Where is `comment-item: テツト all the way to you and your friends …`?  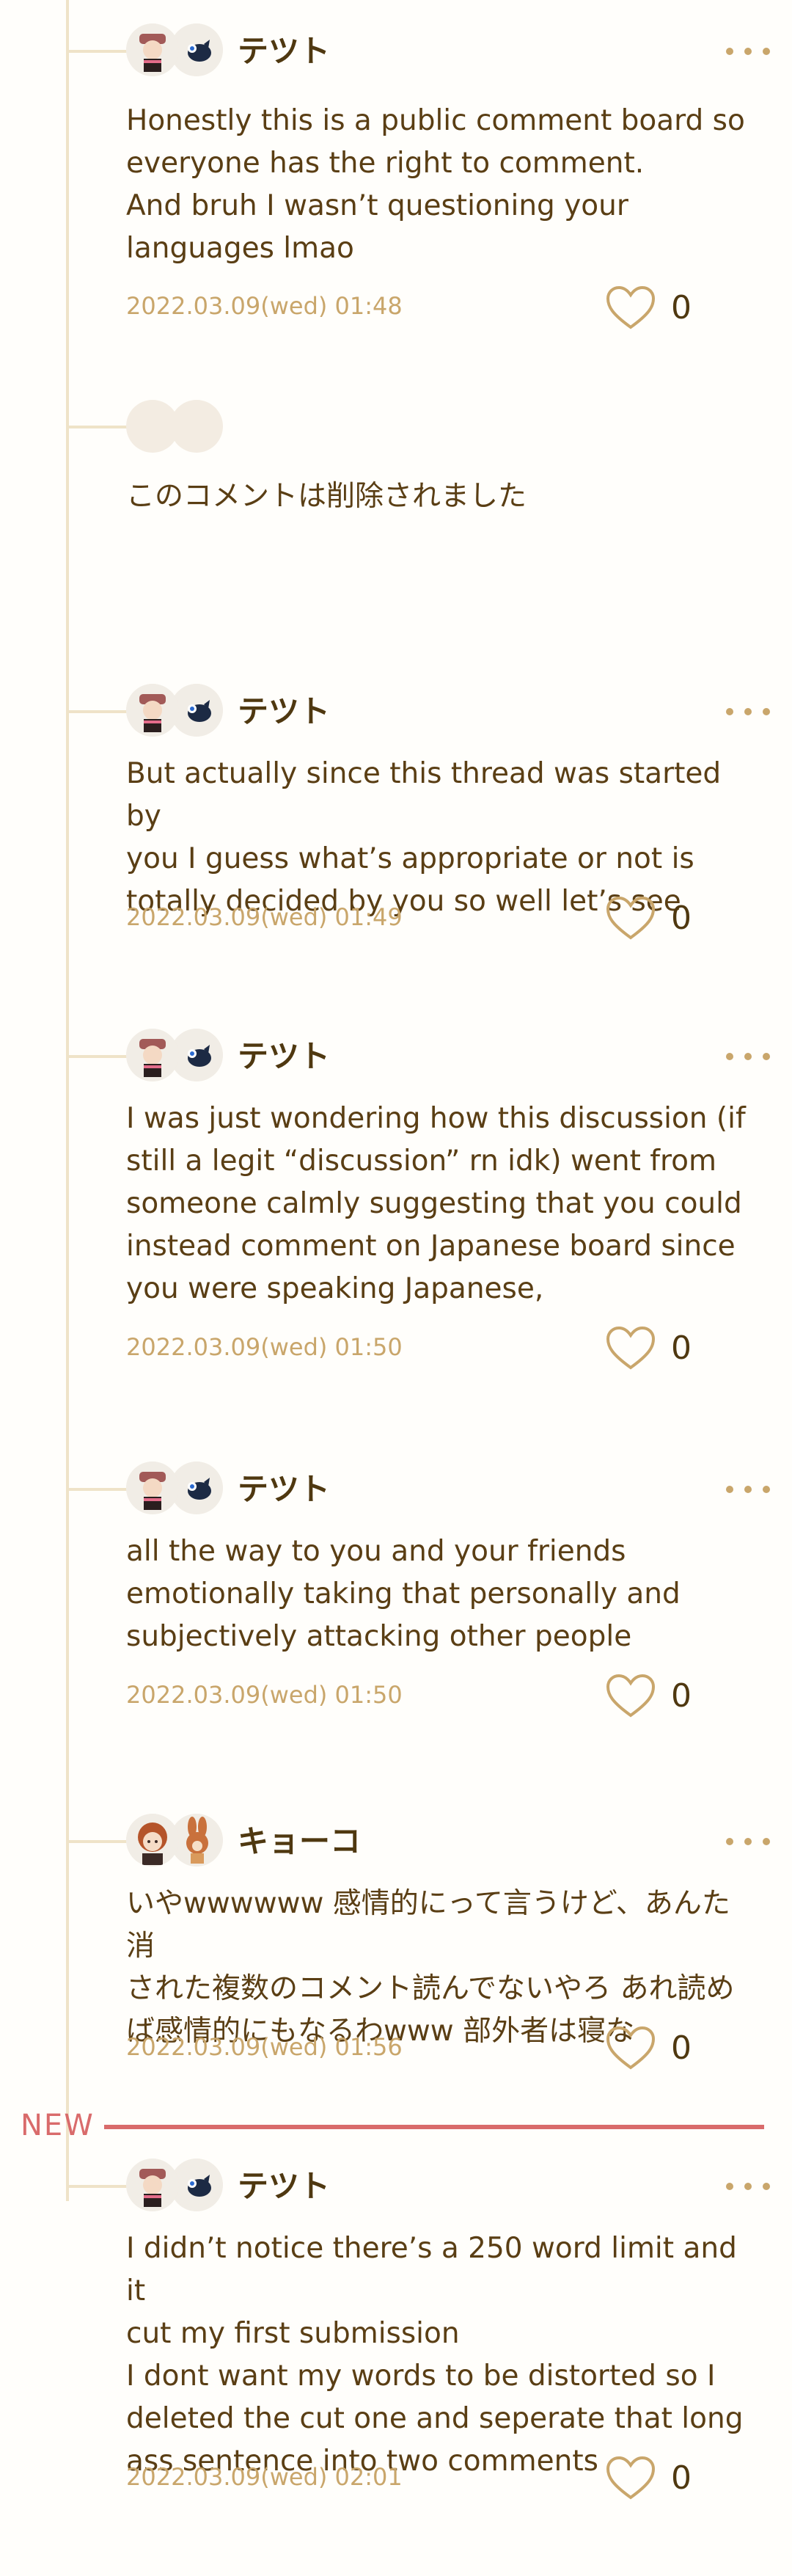 comment-item: テツト all the way to you and your friends … is located at coordinates (396, 1614).